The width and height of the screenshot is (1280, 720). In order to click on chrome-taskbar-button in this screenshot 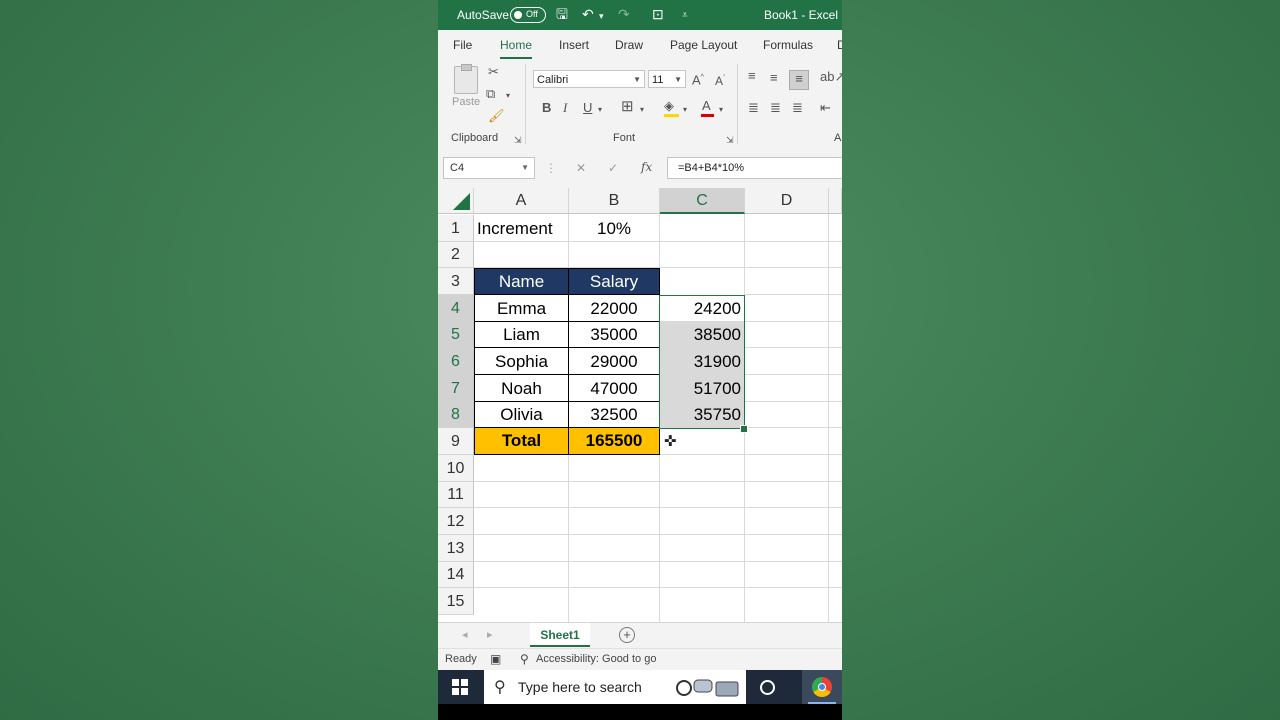, I will do `click(822, 687)`.